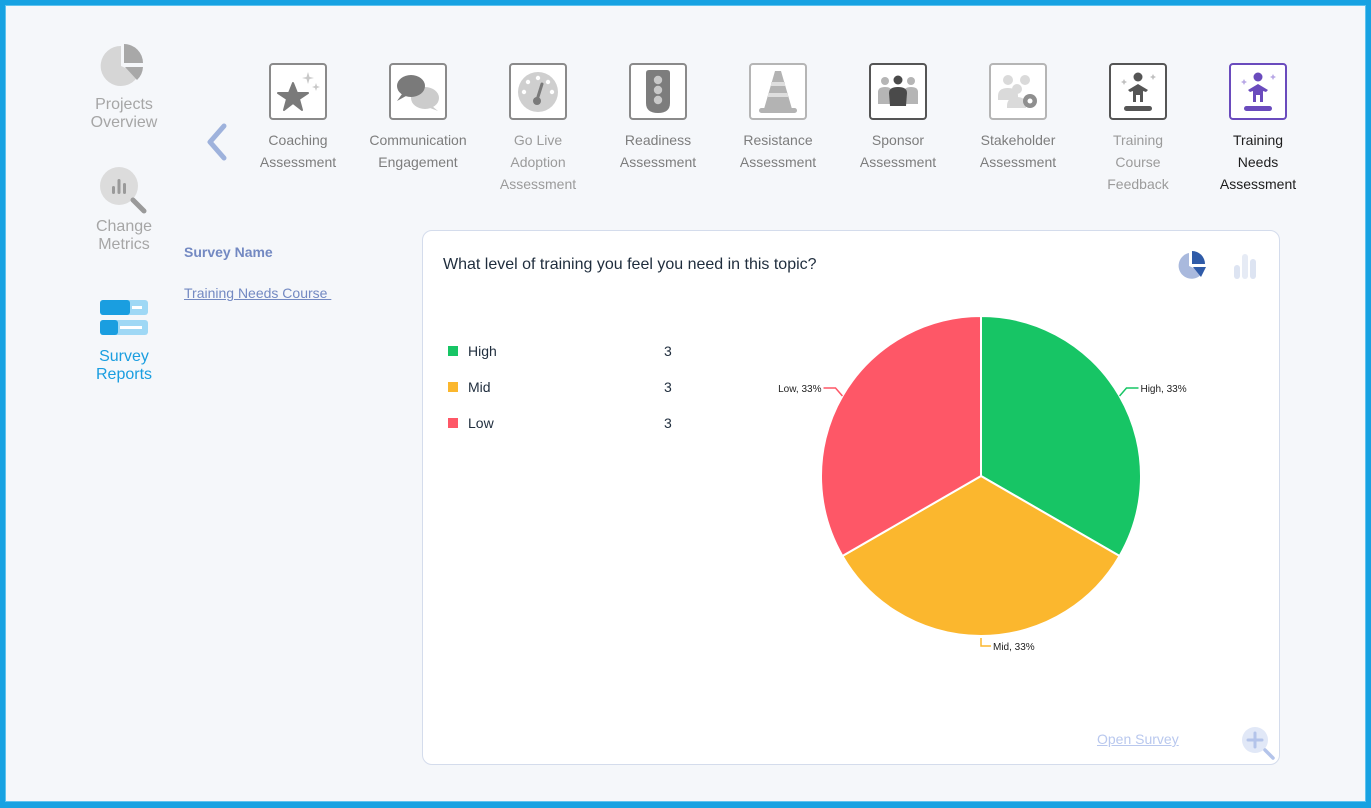 The height and width of the screenshot is (808, 1371). What do you see at coordinates (1014, 647) in the screenshot?
I see `data-label: Mid, 33%` at bounding box center [1014, 647].